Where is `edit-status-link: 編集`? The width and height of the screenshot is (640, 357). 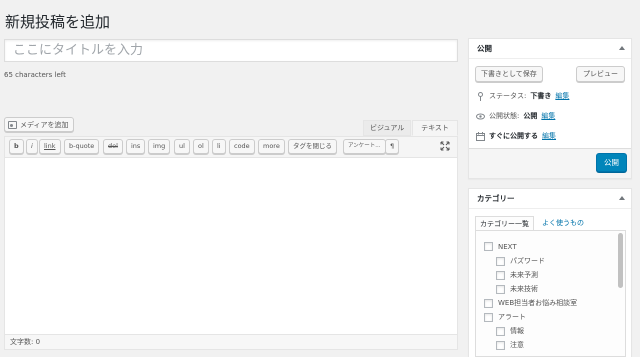 edit-status-link: 編集 is located at coordinates (562, 96).